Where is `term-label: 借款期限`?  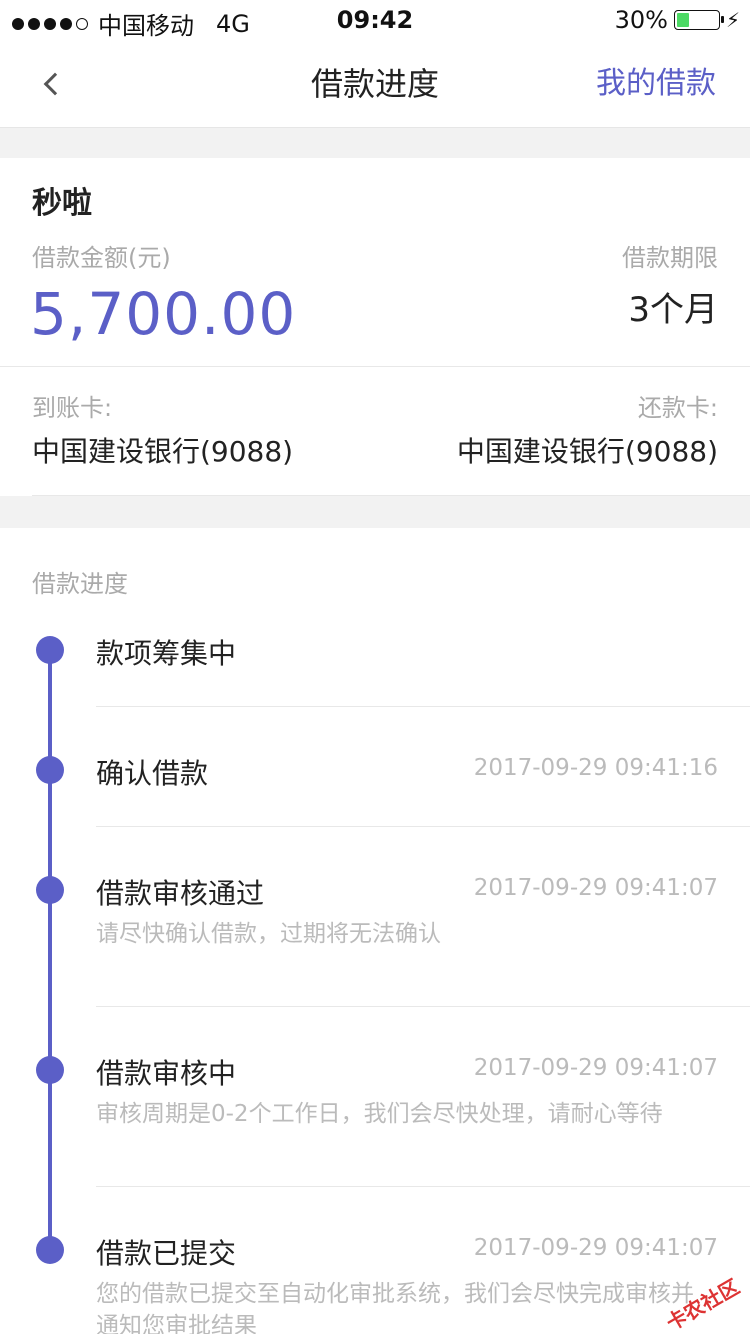
term-label: 借款期限 is located at coordinates (670, 258).